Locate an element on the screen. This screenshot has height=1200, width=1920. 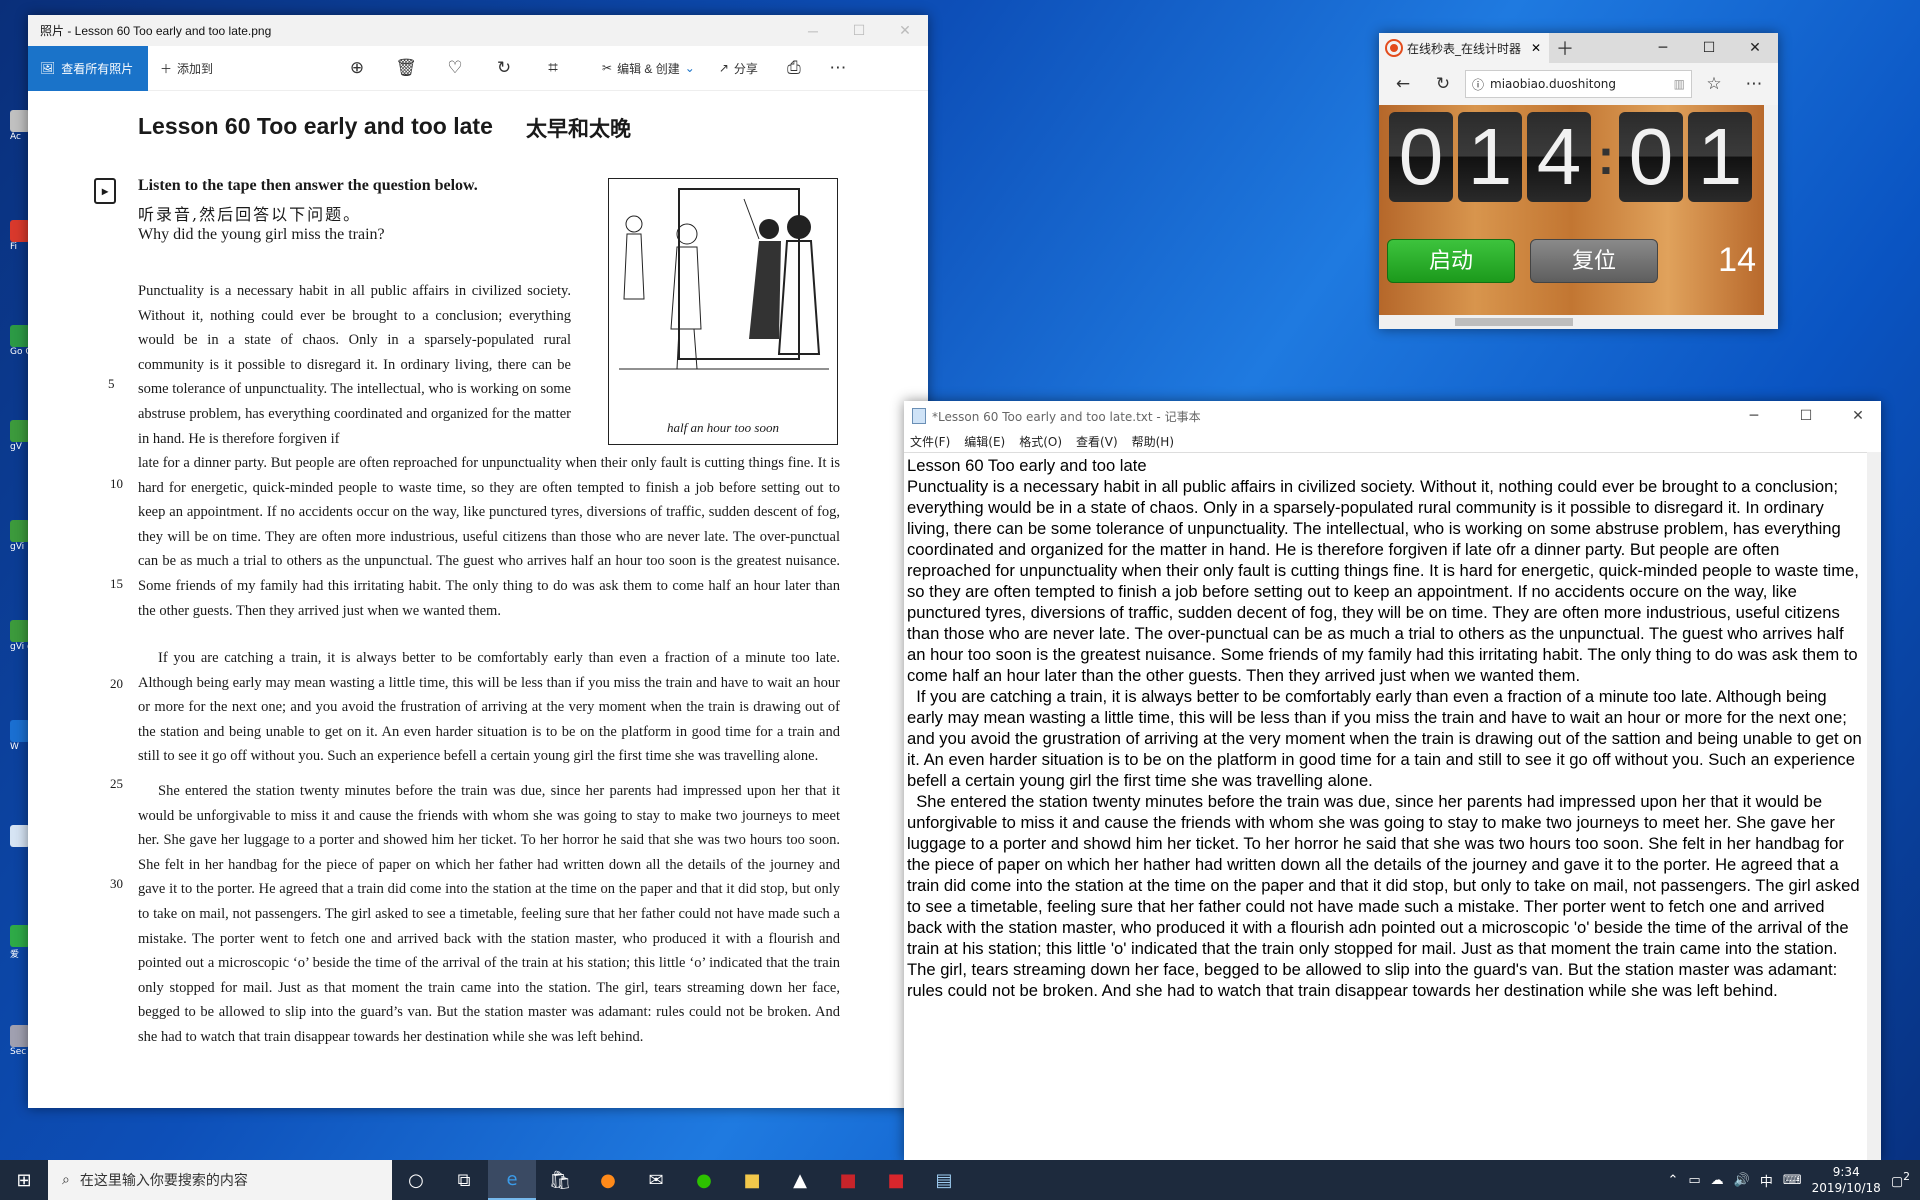
menu-help: 帮助(H) is located at coordinates (1153, 441).